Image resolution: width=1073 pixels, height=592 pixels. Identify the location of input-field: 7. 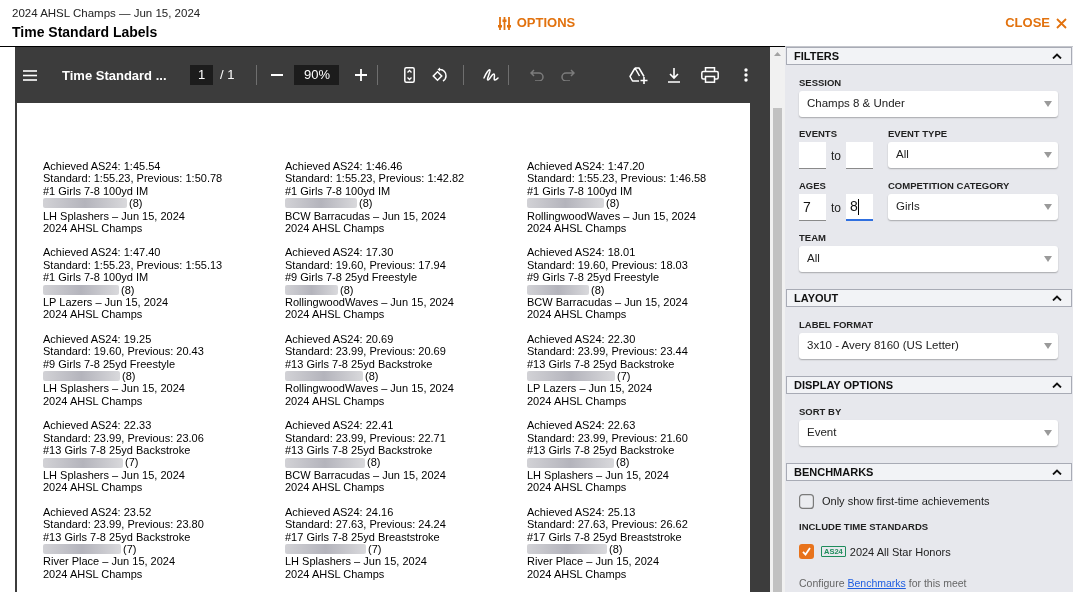
(812, 207).